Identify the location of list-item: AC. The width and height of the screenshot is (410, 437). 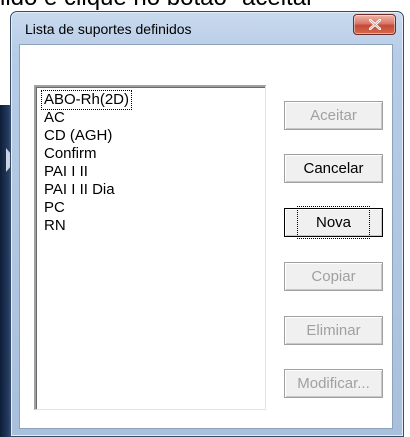
(54, 118).